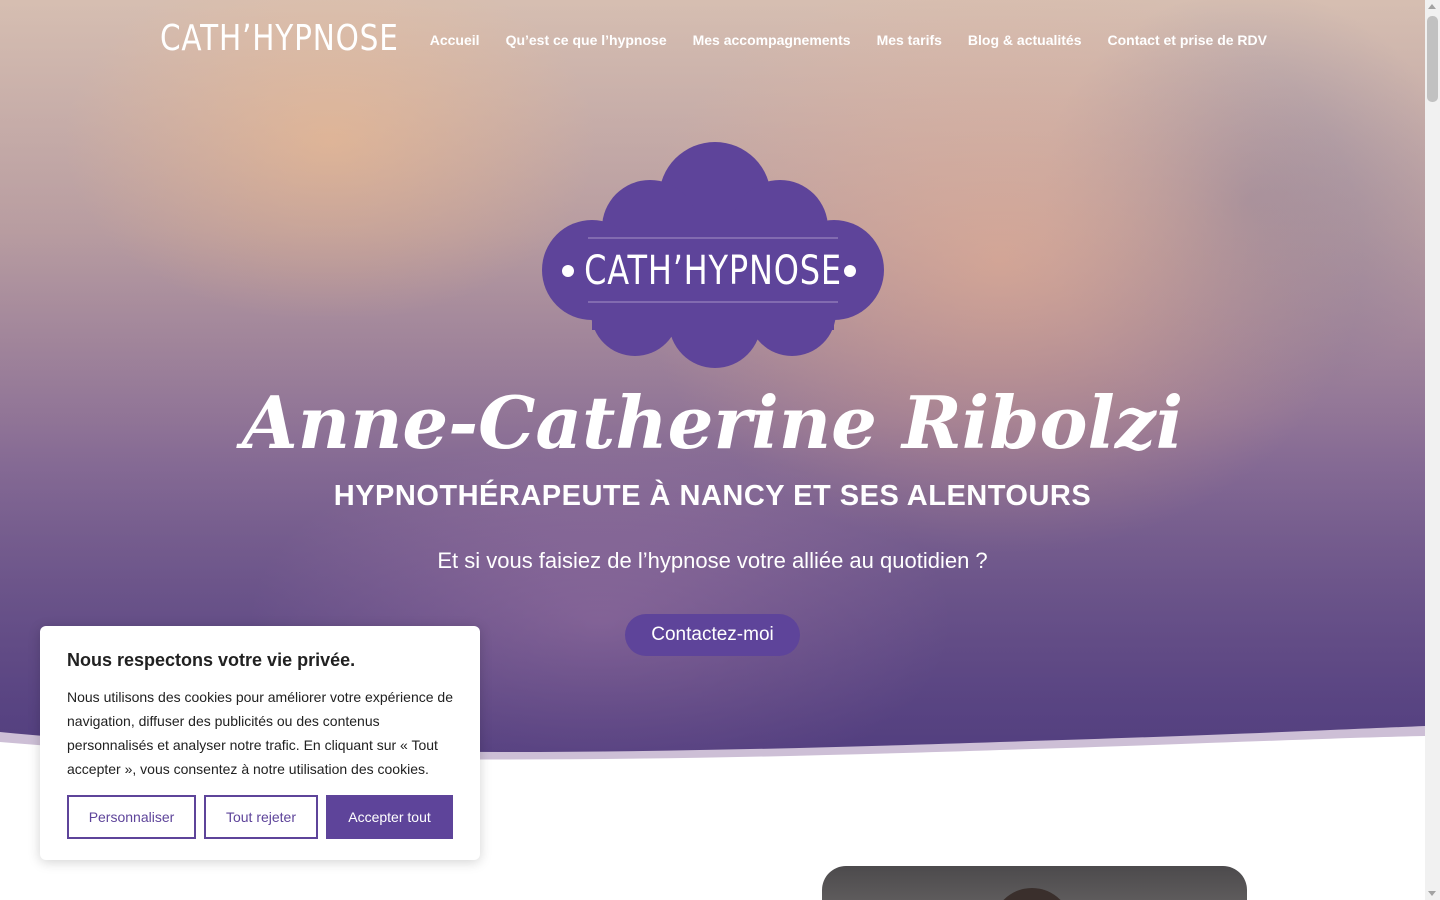 The height and width of the screenshot is (900, 1440). Describe the element at coordinates (712, 635) in the screenshot. I see `contact-button: Contactez-moi` at that location.